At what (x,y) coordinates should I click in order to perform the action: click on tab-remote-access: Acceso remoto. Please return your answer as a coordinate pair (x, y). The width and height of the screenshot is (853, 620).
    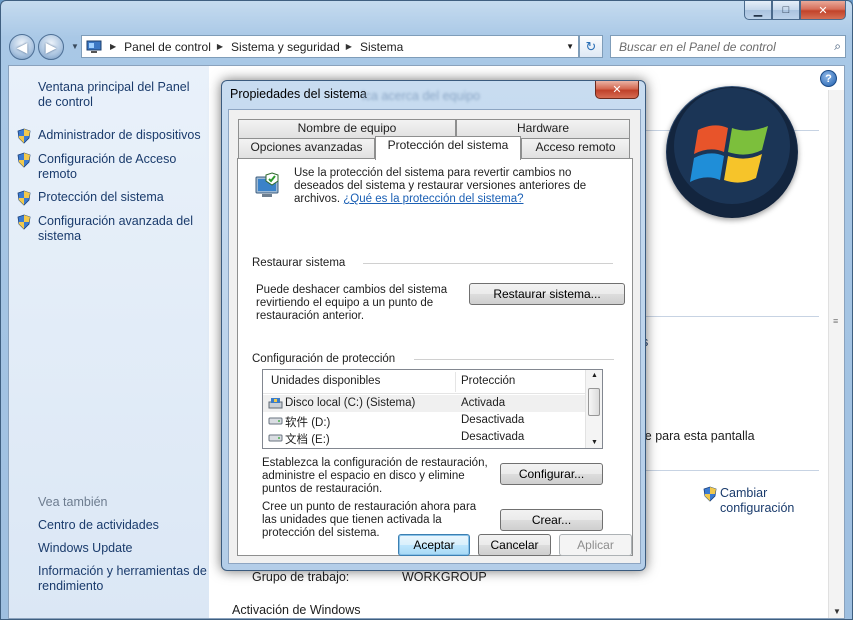
    Looking at the image, I should click on (575, 148).